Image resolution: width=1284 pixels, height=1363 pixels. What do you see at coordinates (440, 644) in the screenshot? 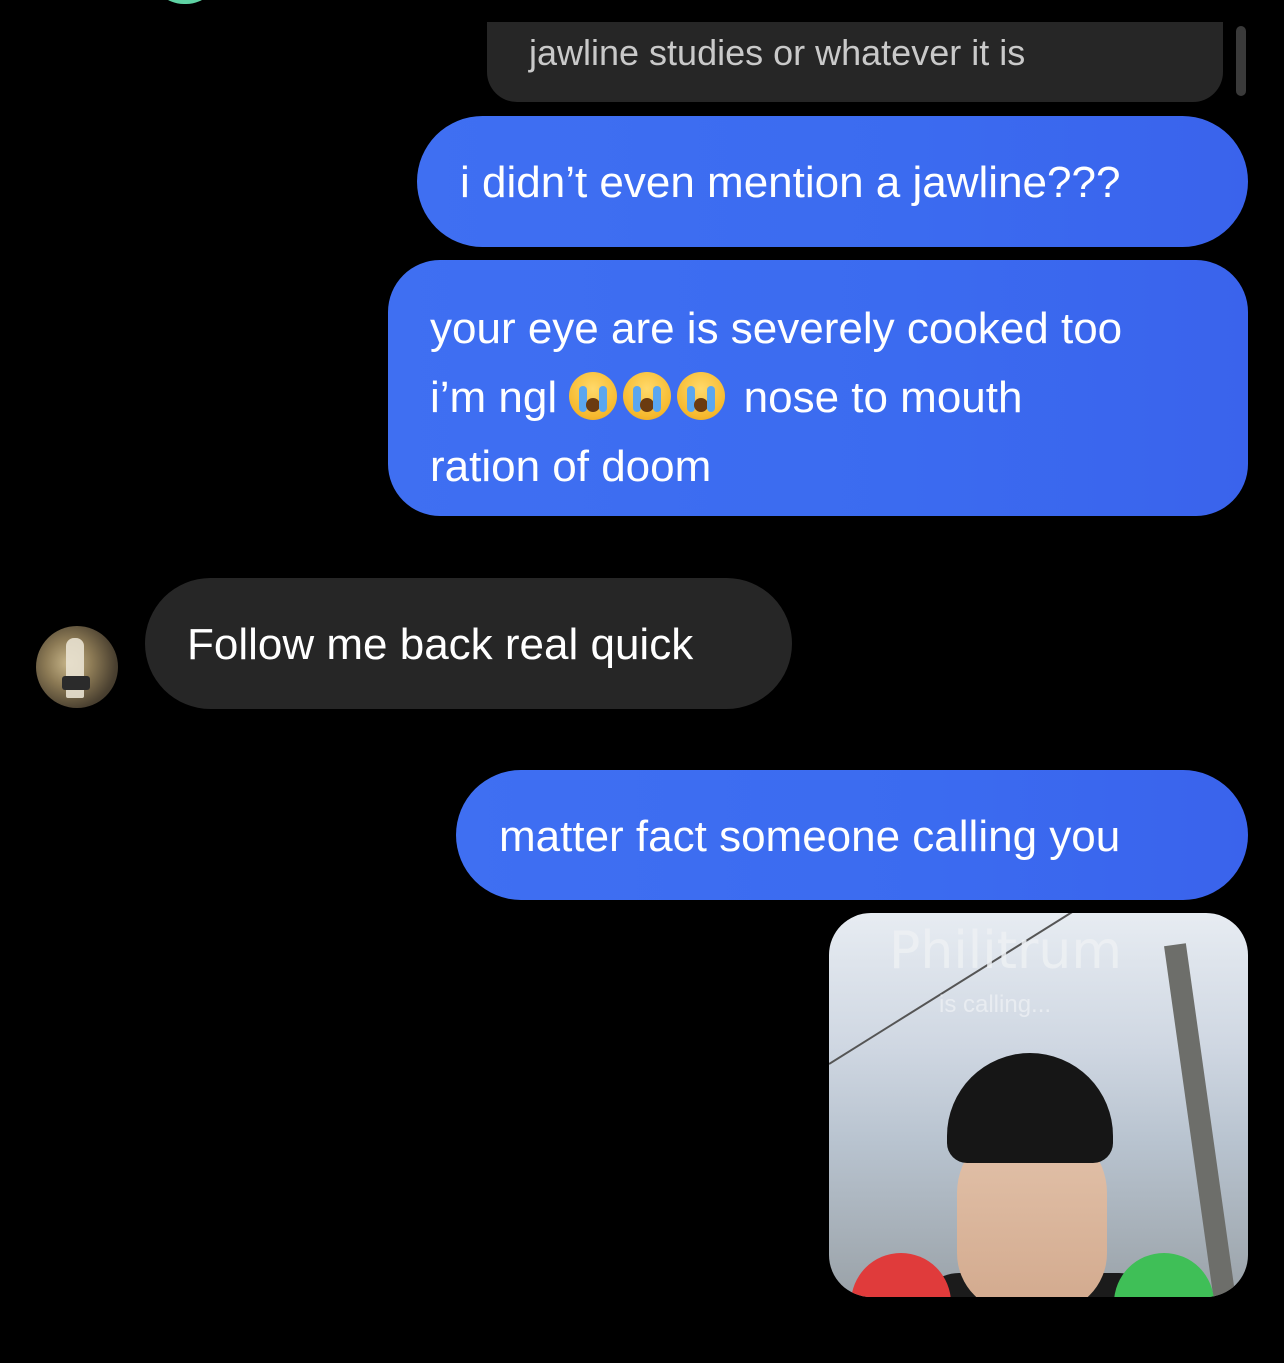
I see `message-text: Follow me back real quick` at bounding box center [440, 644].